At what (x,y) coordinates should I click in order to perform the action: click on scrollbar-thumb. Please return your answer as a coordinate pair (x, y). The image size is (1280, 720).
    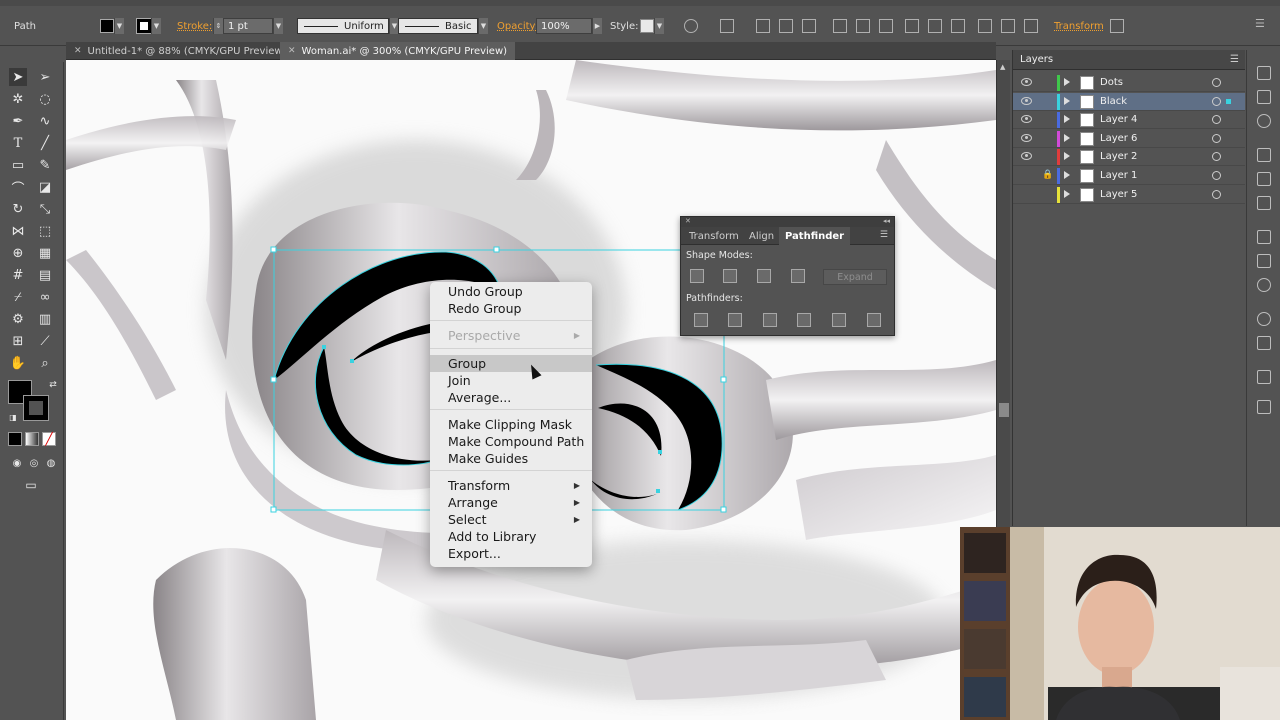
    Looking at the image, I should click on (1004, 410).